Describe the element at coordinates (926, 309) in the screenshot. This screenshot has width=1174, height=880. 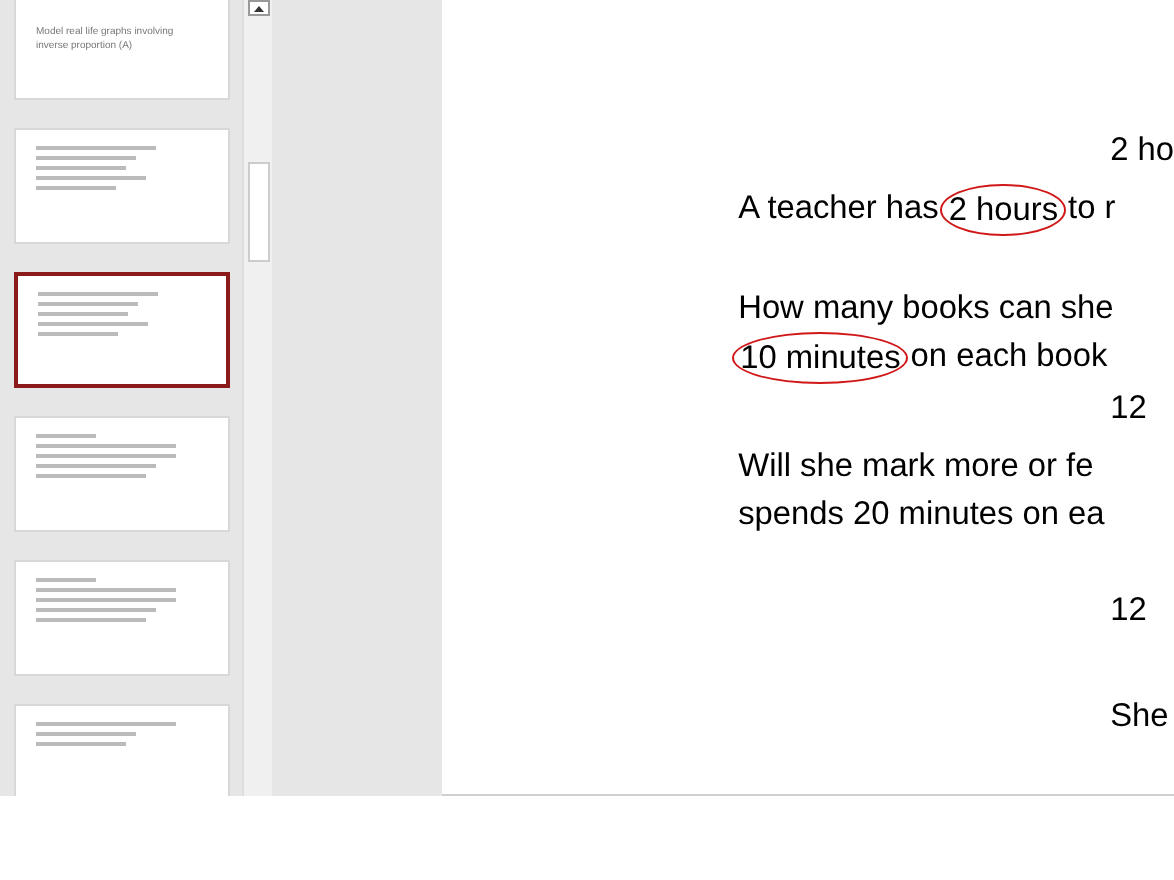
I see `slide-text: How many books can she` at that location.